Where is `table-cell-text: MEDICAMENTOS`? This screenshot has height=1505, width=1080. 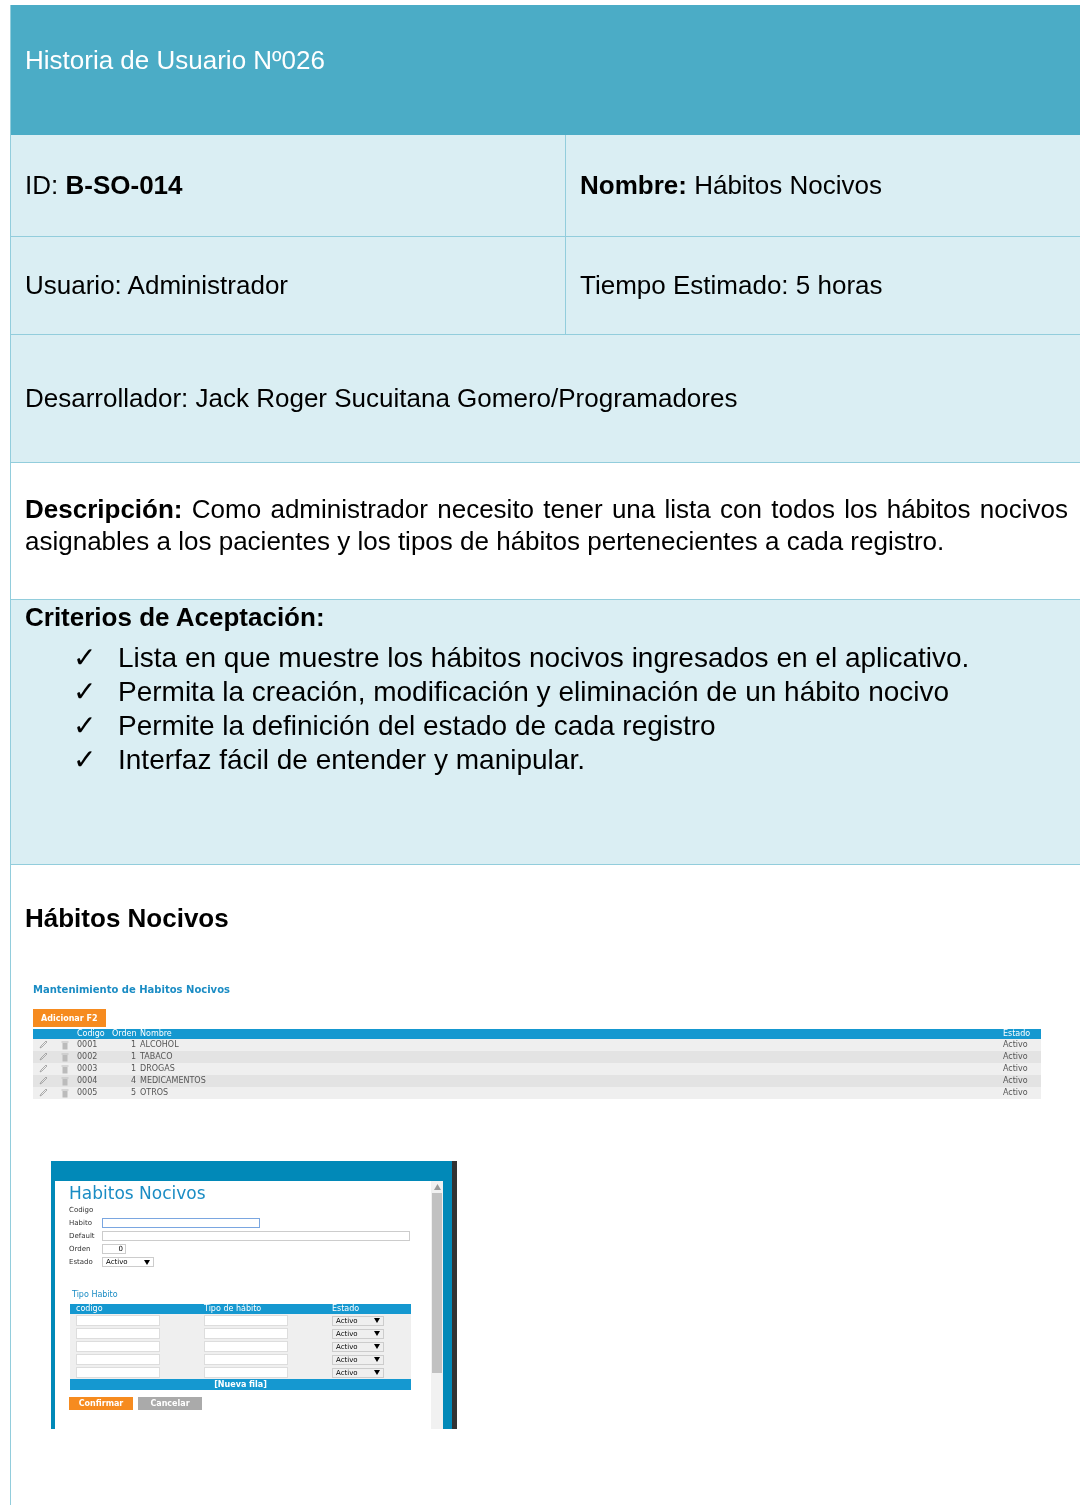
table-cell-text: MEDICAMENTOS is located at coordinates (173, 1081).